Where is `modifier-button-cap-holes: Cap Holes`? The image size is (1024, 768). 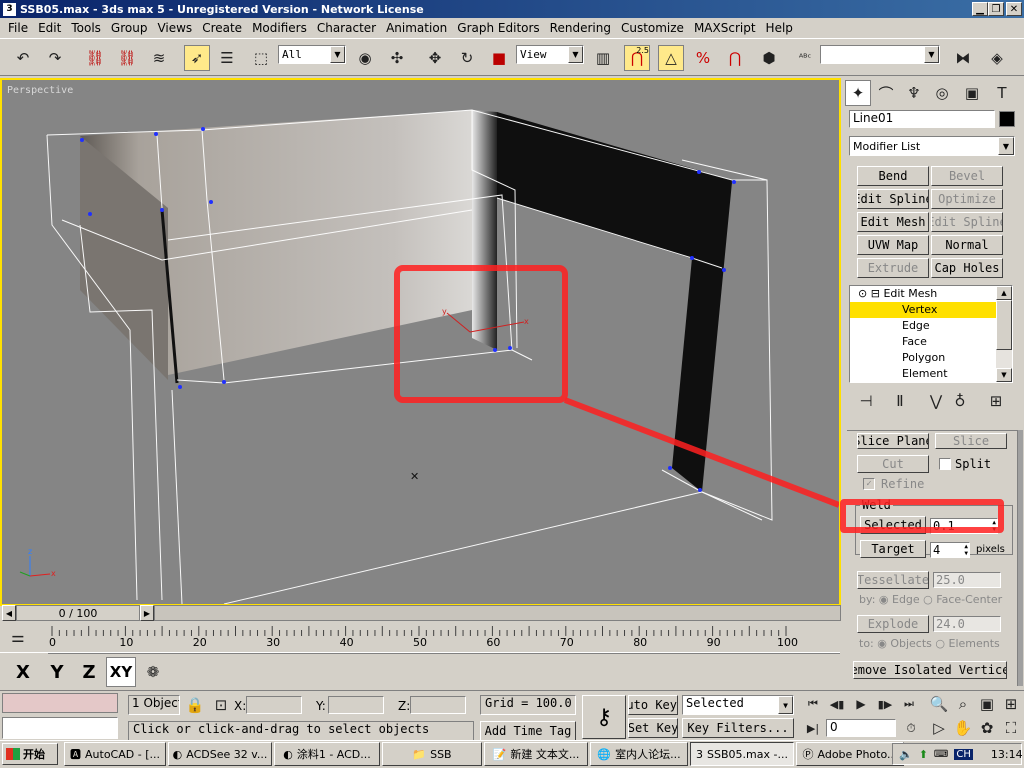 modifier-button-cap-holes: Cap Holes is located at coordinates (967, 268).